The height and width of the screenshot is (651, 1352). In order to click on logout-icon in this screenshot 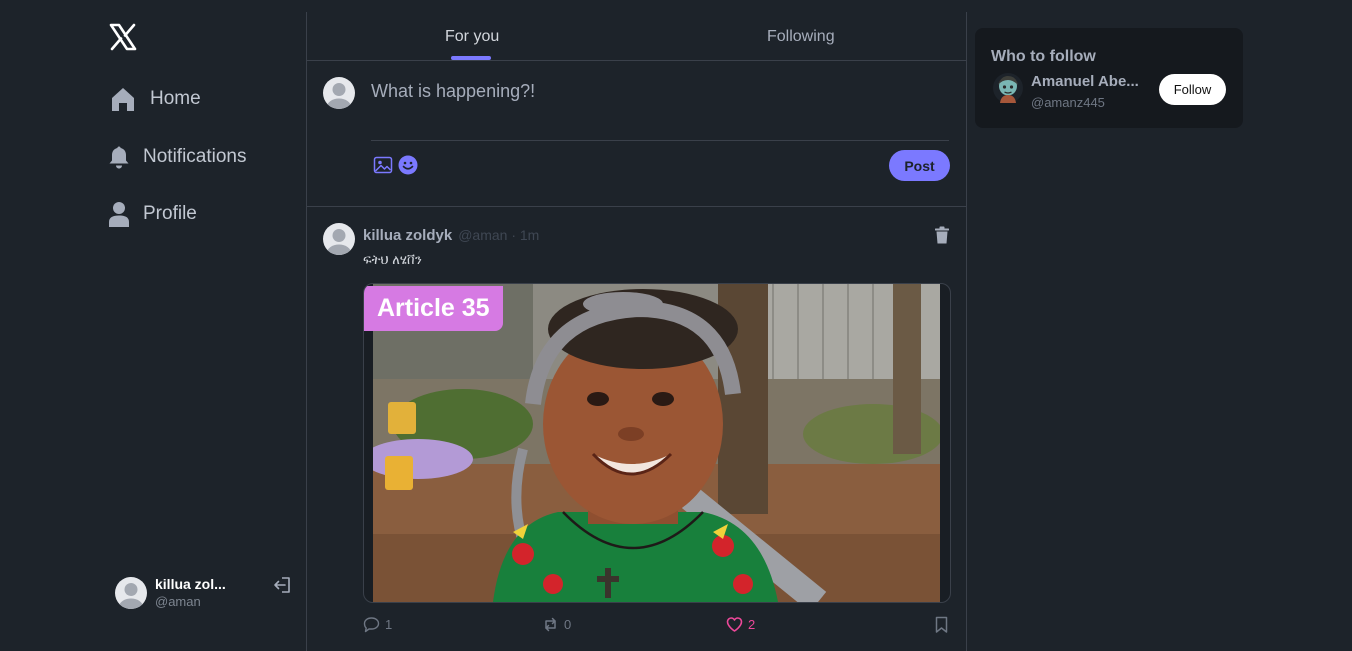, I will do `click(282, 585)`.